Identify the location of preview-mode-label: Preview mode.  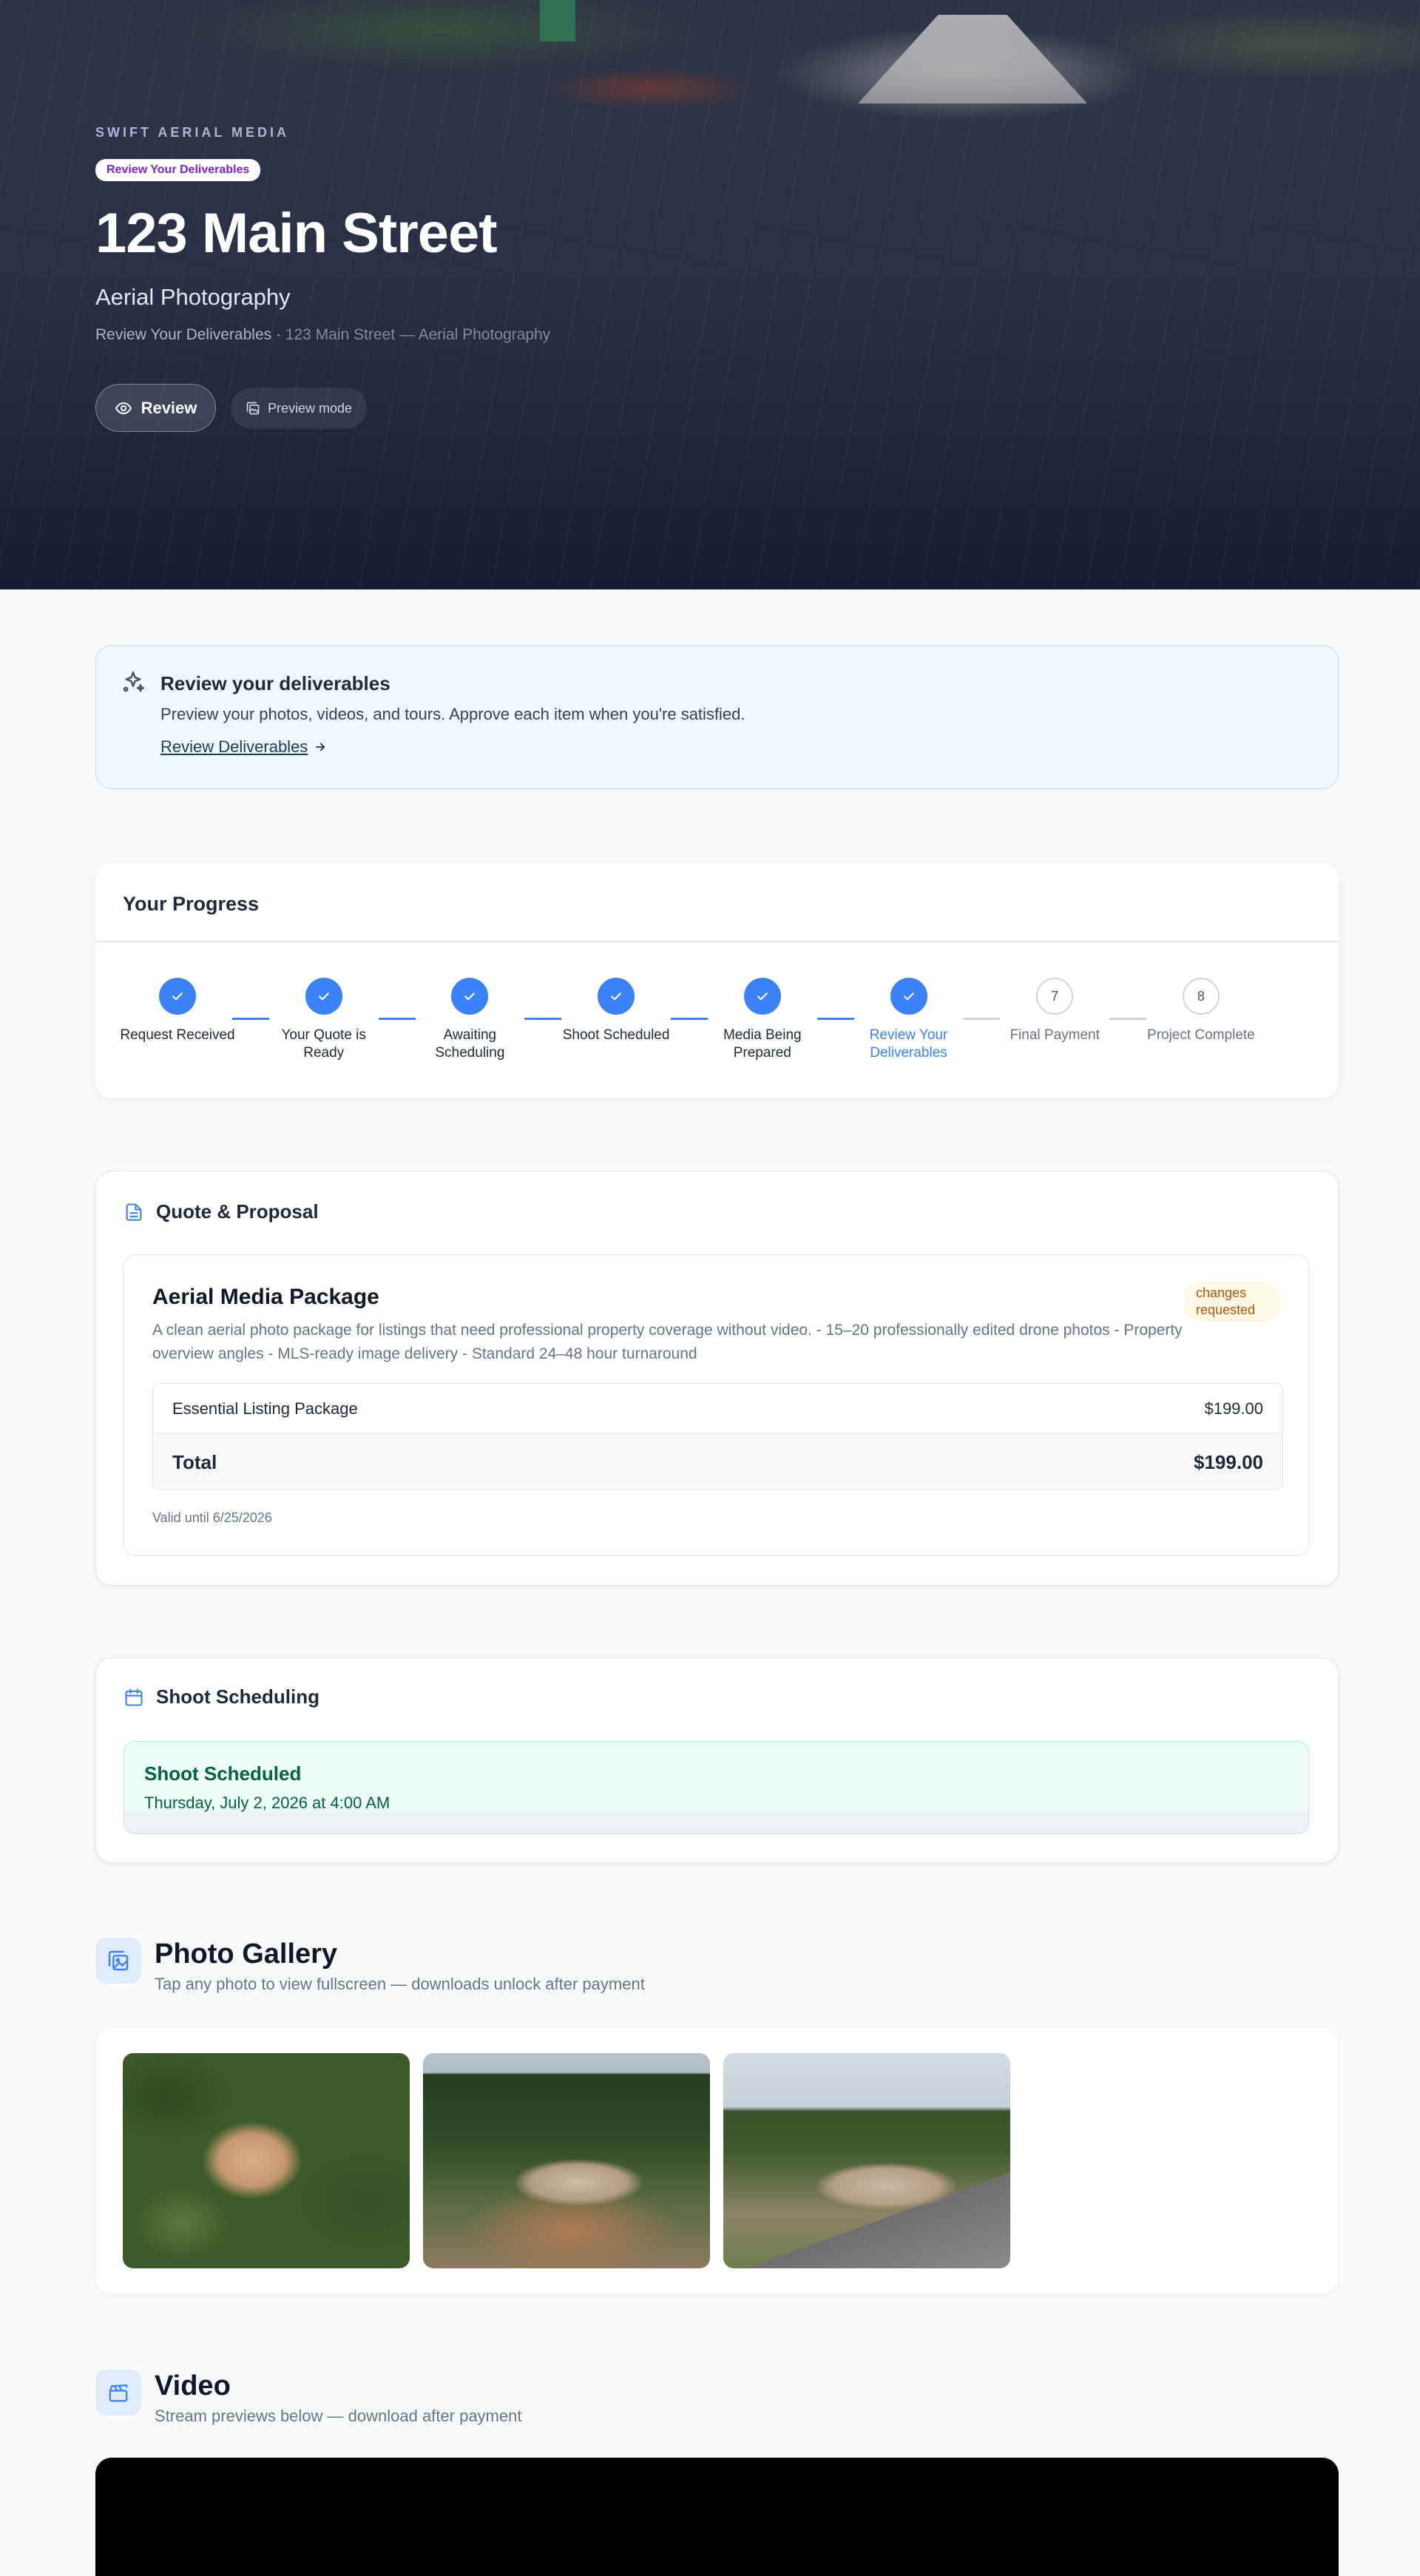
(310, 408).